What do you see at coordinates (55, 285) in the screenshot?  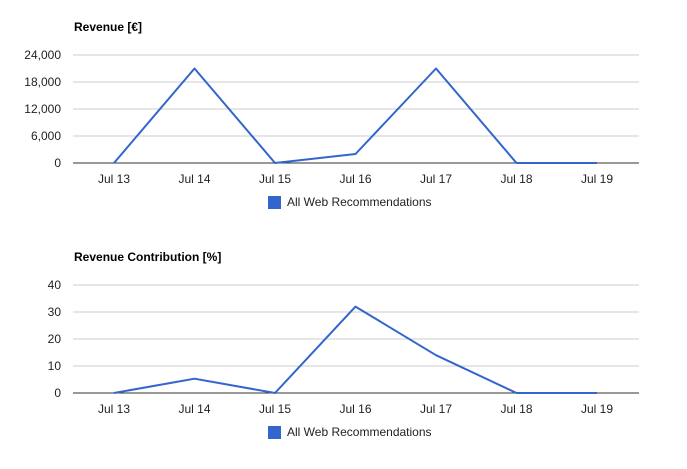 I see `y-tick-label: 40` at bounding box center [55, 285].